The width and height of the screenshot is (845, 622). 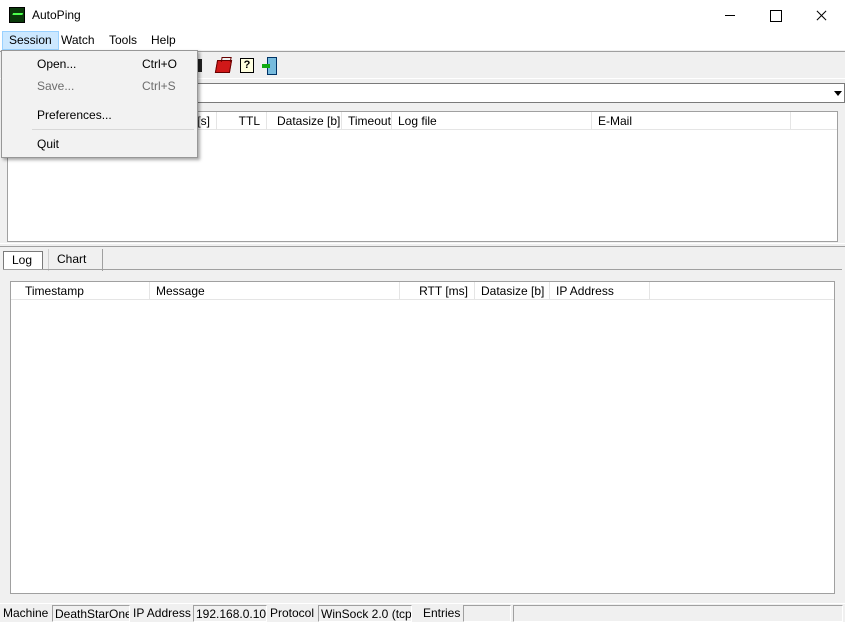 I want to click on tab-log: Log, so click(x=23, y=260).